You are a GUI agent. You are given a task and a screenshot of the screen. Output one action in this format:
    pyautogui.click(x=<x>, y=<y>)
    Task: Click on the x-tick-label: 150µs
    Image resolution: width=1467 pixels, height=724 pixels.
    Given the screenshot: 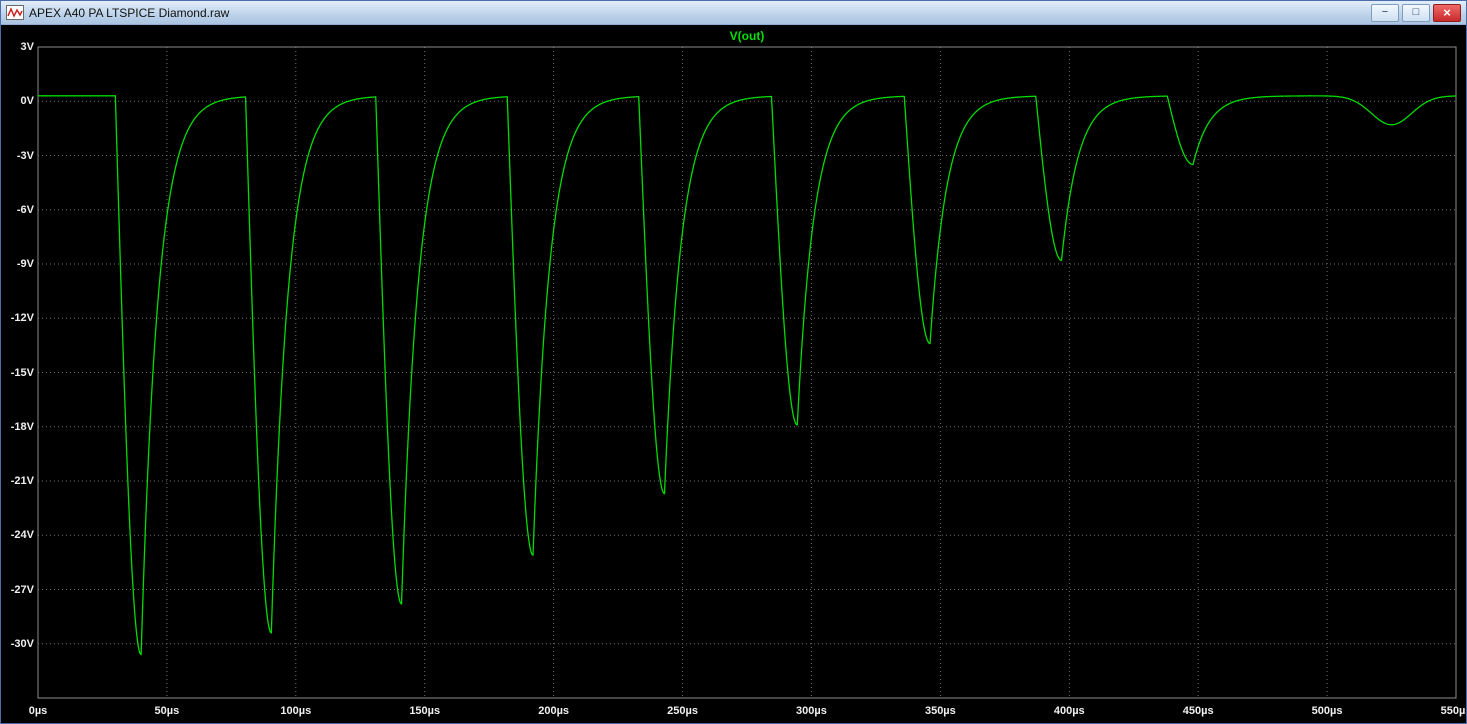 What is the action you would take?
    pyautogui.click(x=425, y=711)
    